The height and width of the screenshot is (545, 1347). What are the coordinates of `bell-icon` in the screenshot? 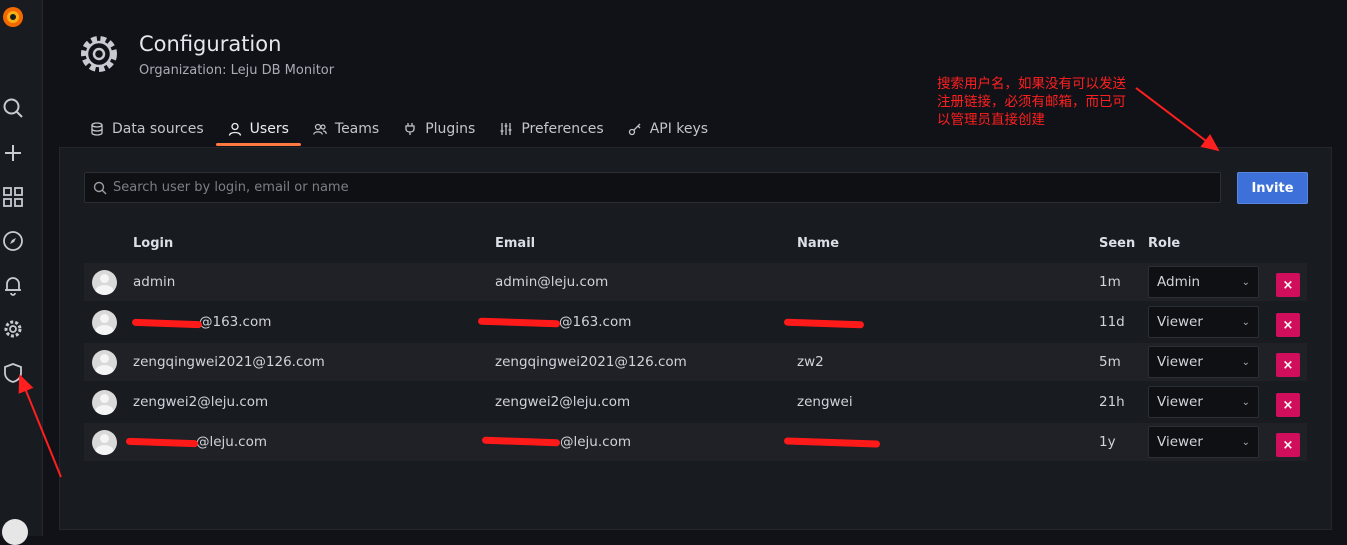 It's located at (14, 286).